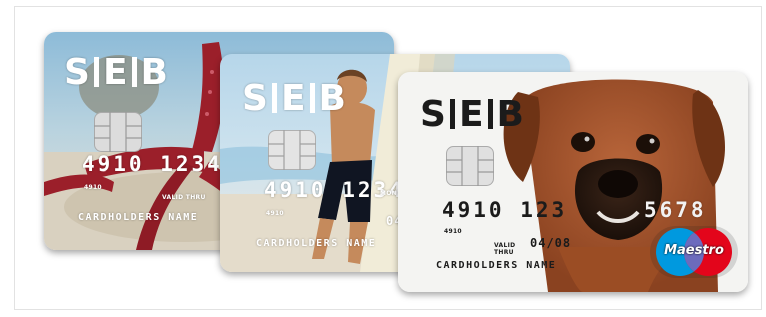 This screenshot has width=766, height=317. Describe the element at coordinates (675, 210) in the screenshot. I see `card-number-right: 5678` at that location.